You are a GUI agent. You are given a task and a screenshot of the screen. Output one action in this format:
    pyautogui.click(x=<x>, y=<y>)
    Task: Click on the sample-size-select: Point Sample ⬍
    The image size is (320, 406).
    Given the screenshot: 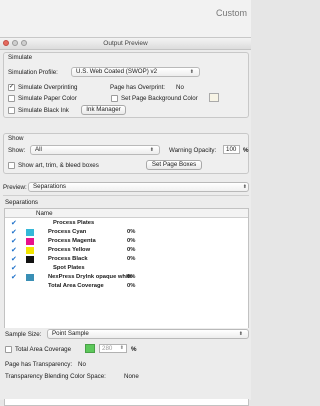 What is the action you would take?
    pyautogui.click(x=148, y=334)
    